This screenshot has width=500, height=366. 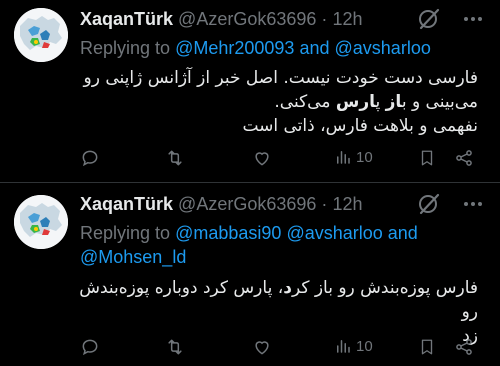 I want to click on body-line: می‌بینی و باز پارس می‌کنی., so click(x=376, y=102).